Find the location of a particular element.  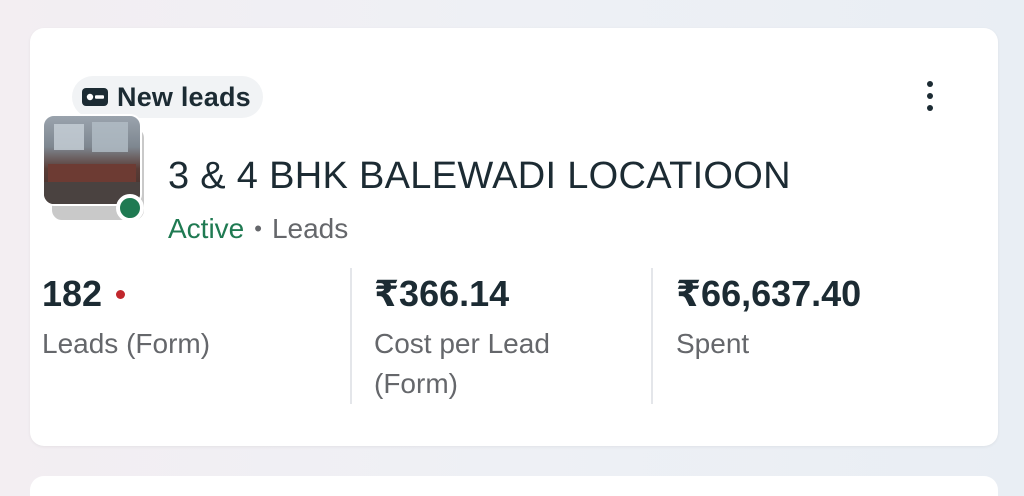

ad-thumbnail is located at coordinates (96, 168).